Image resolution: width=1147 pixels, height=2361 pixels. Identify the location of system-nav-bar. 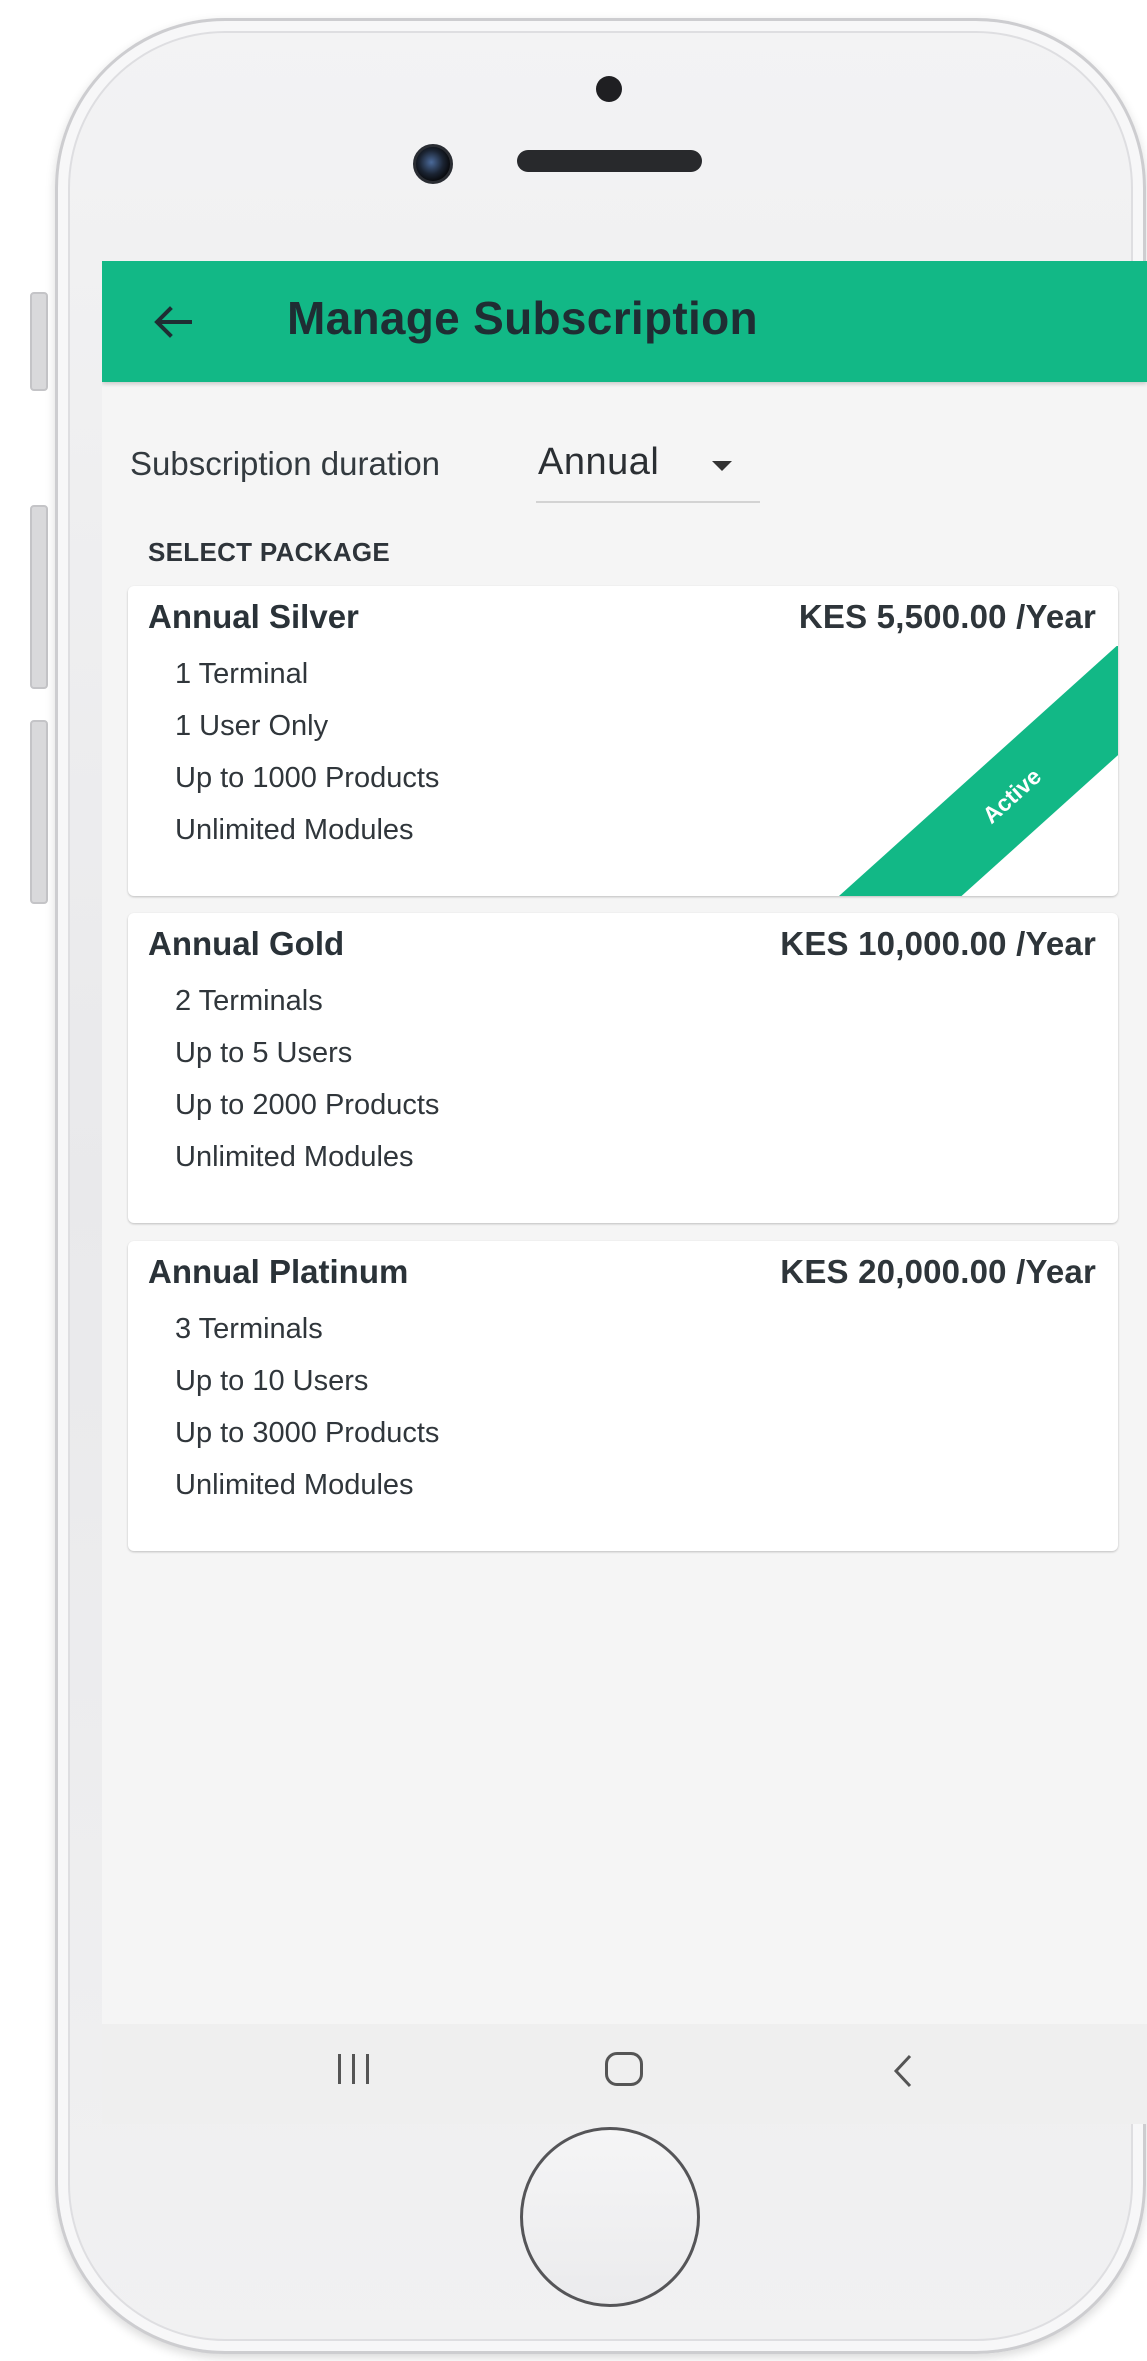
(624, 2074).